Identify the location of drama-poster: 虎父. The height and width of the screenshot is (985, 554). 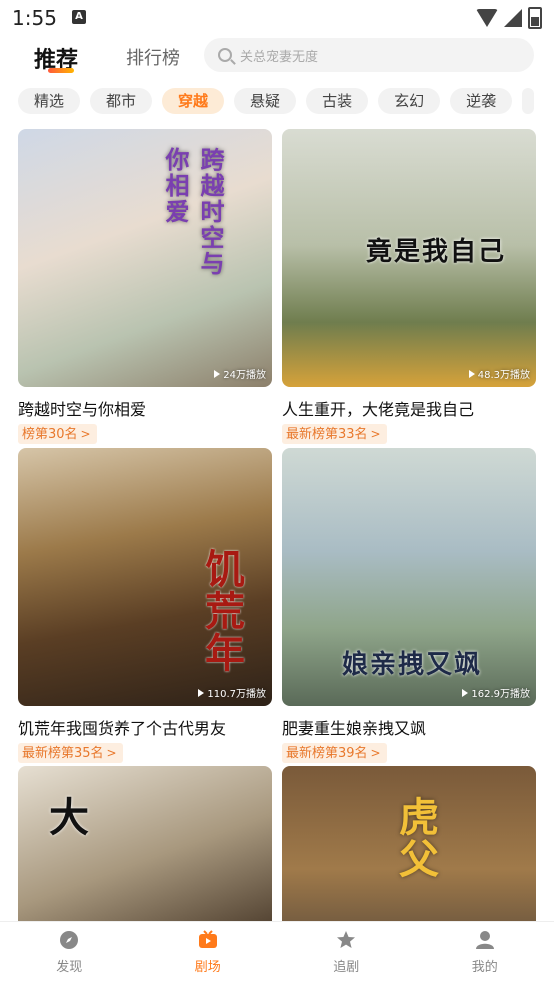
(409, 843).